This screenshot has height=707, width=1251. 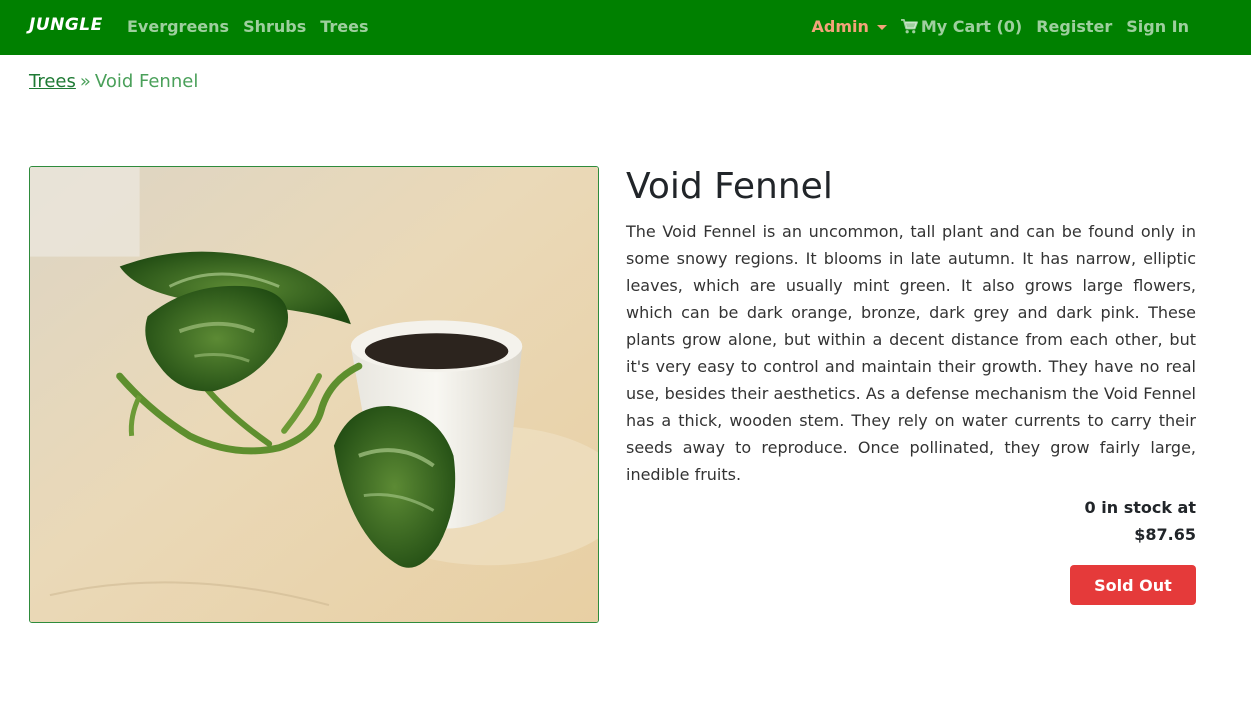 What do you see at coordinates (1157, 26) in the screenshot?
I see `sign-in-link: Sign In` at bounding box center [1157, 26].